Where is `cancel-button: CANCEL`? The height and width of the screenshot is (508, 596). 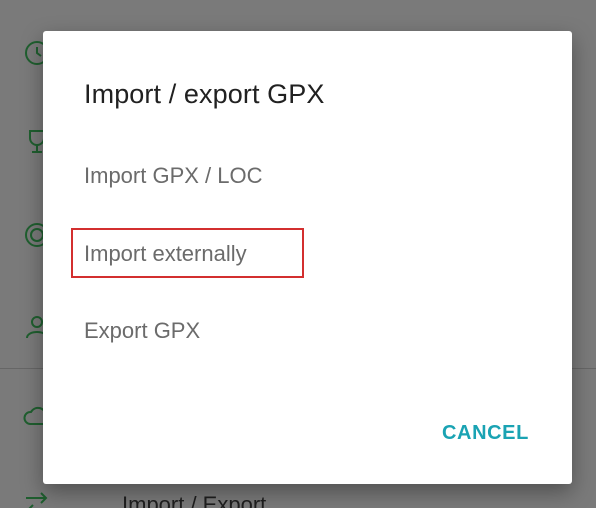 cancel-button: CANCEL is located at coordinates (485, 433).